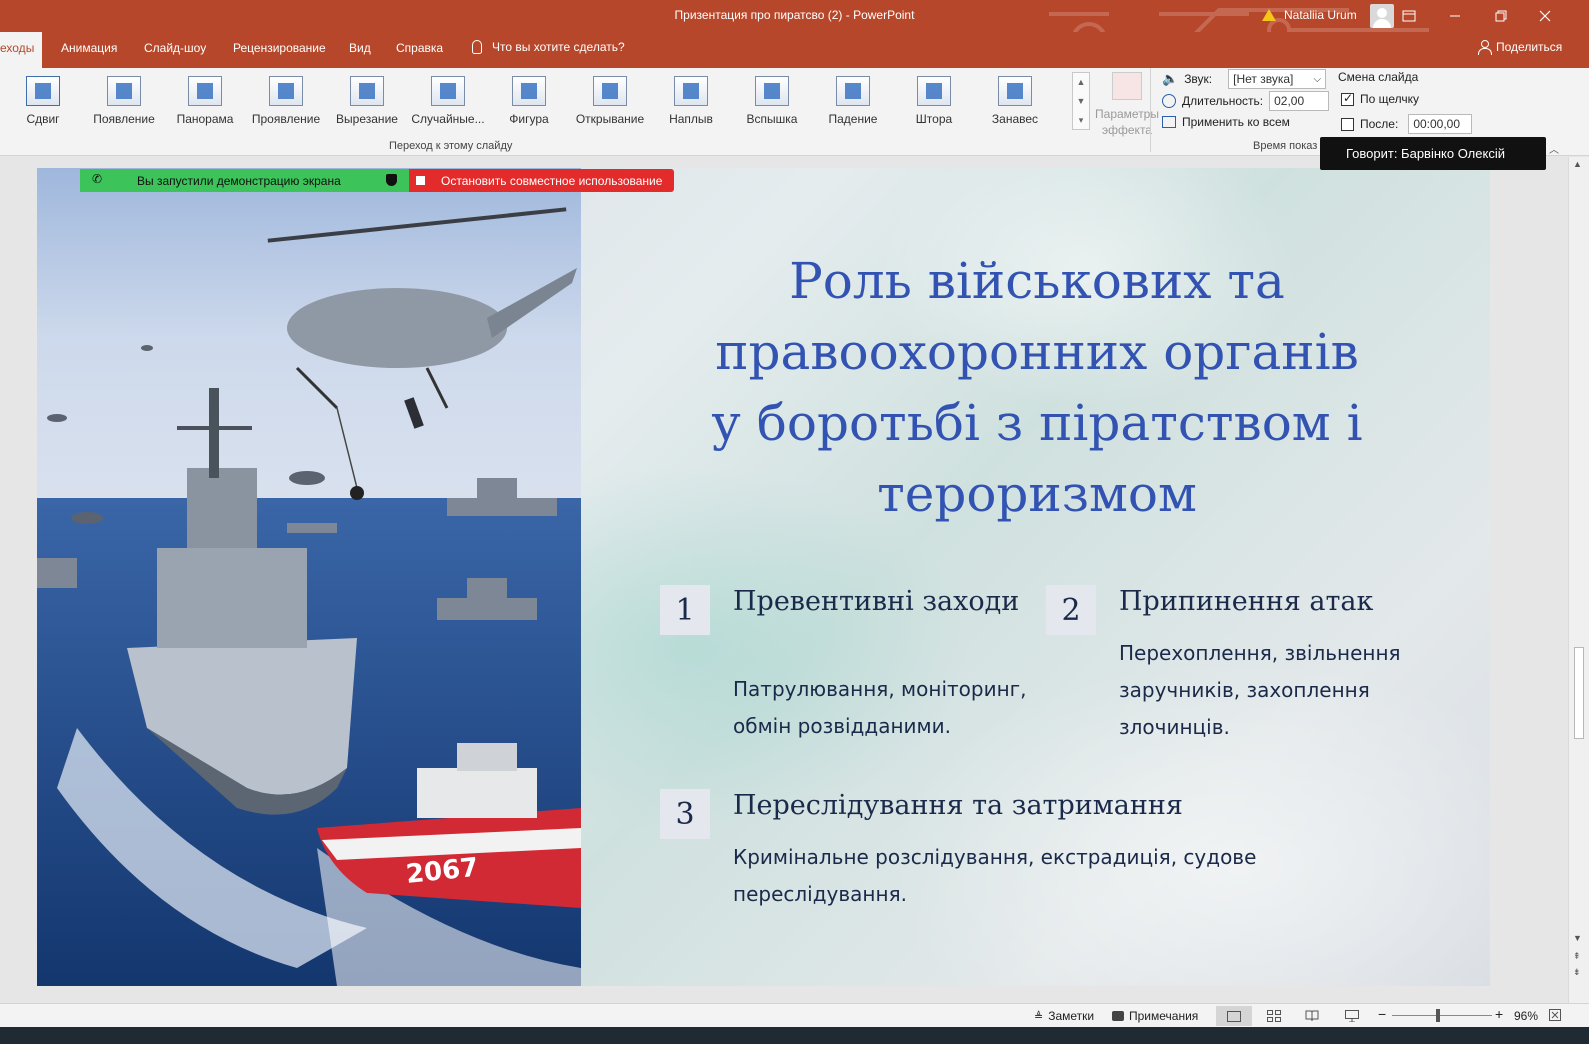 The width and height of the screenshot is (1589, 1044). I want to click on ribbon-display-options-icon, so click(1409, 16).